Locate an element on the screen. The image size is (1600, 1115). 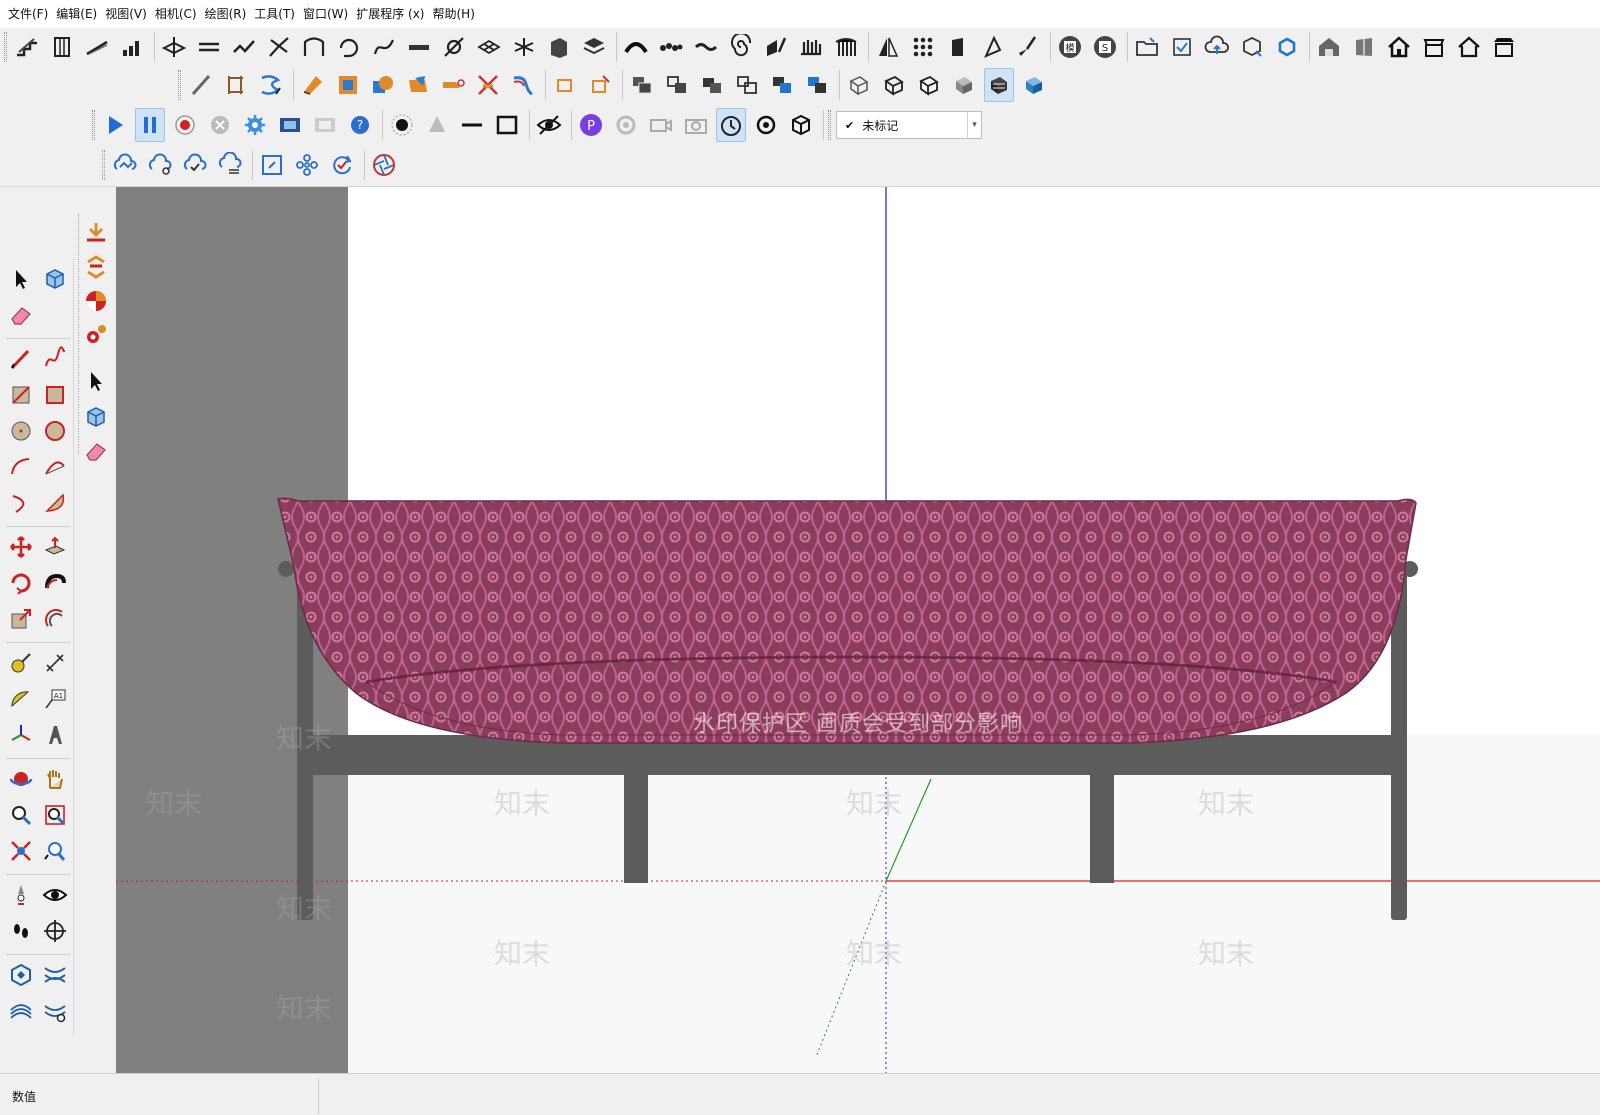
circle-tool-button is located at coordinates (21, 431).